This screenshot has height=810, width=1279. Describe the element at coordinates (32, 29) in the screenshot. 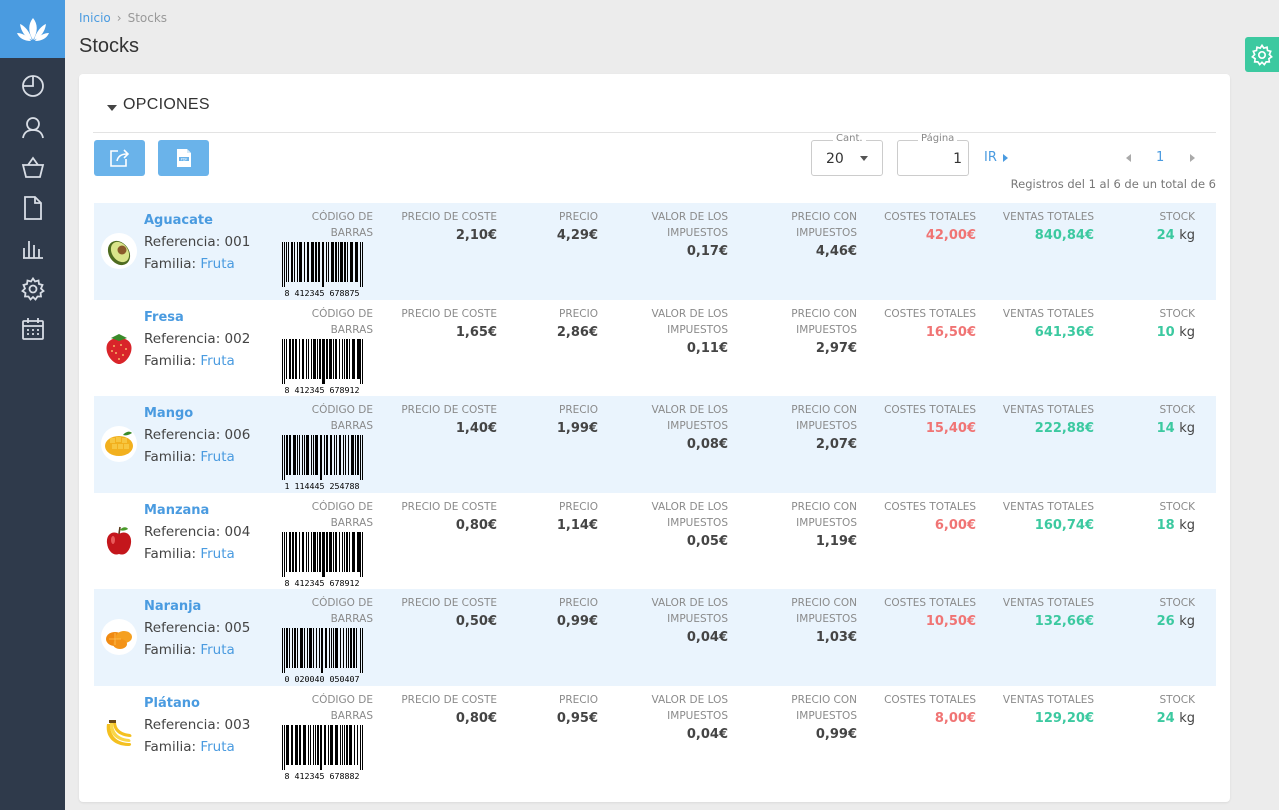

I see `app-logo` at that location.